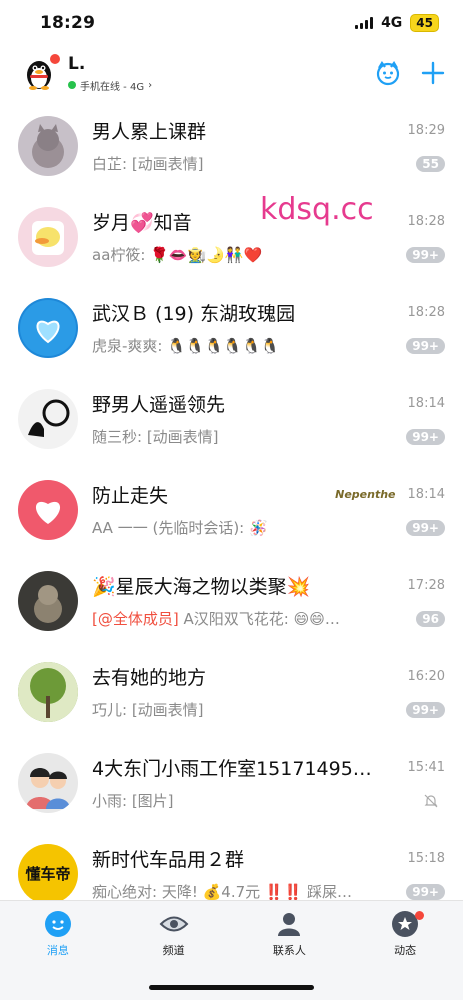 The width and height of the screenshot is (463, 1000). I want to click on signal-icon, so click(364, 23).